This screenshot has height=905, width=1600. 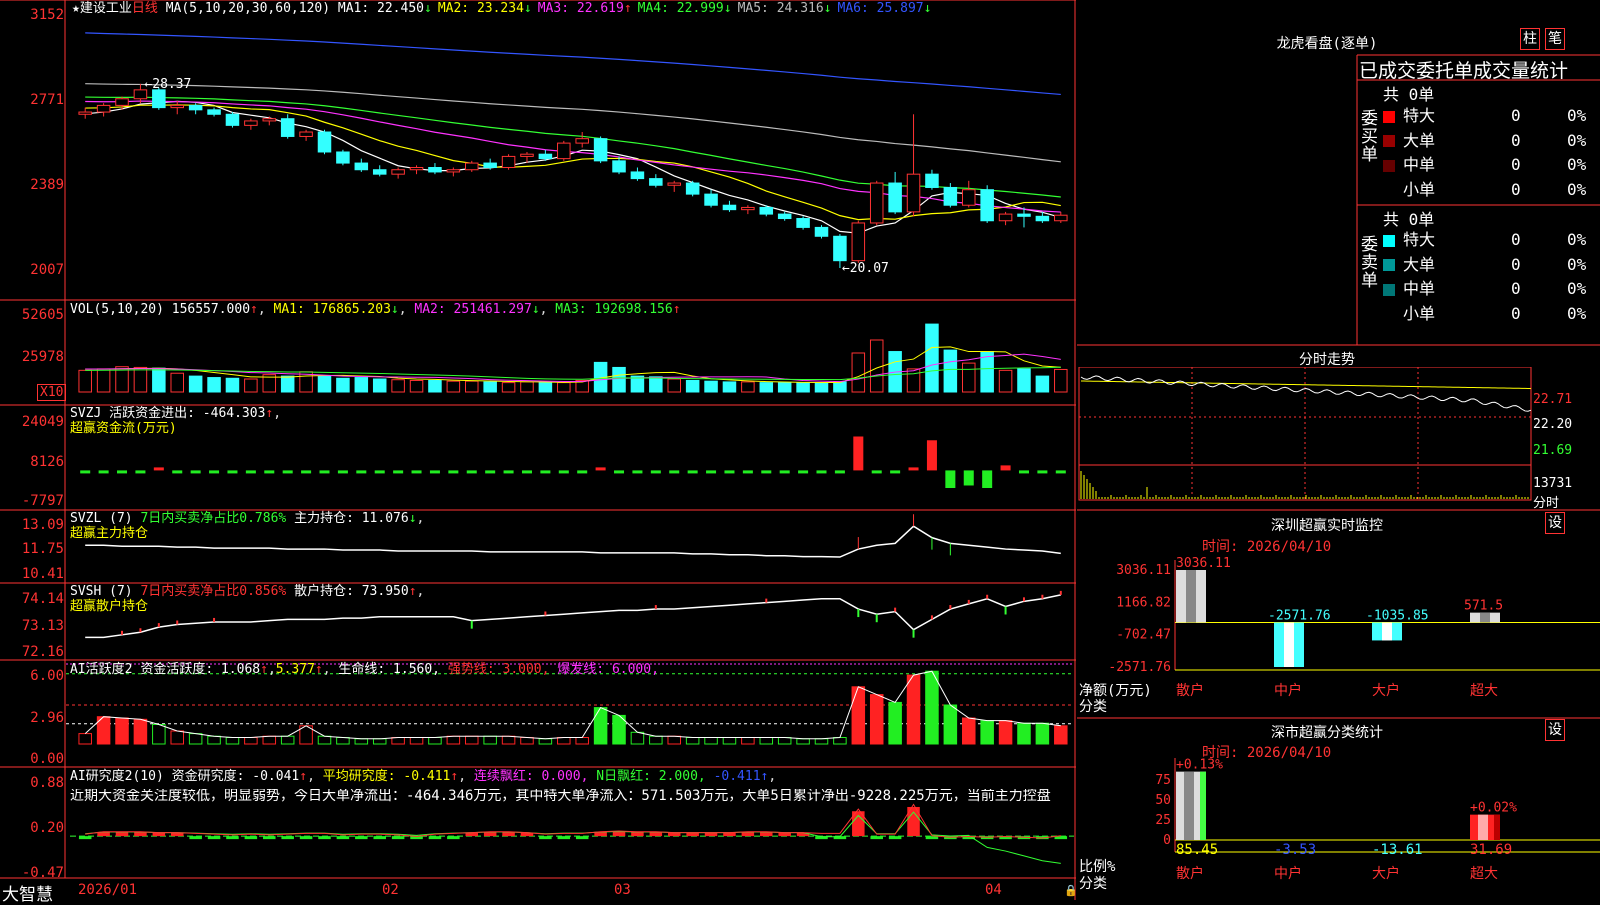 What do you see at coordinates (1530, 39) in the screenshot?
I see `bar-mode-button: 柱` at bounding box center [1530, 39].